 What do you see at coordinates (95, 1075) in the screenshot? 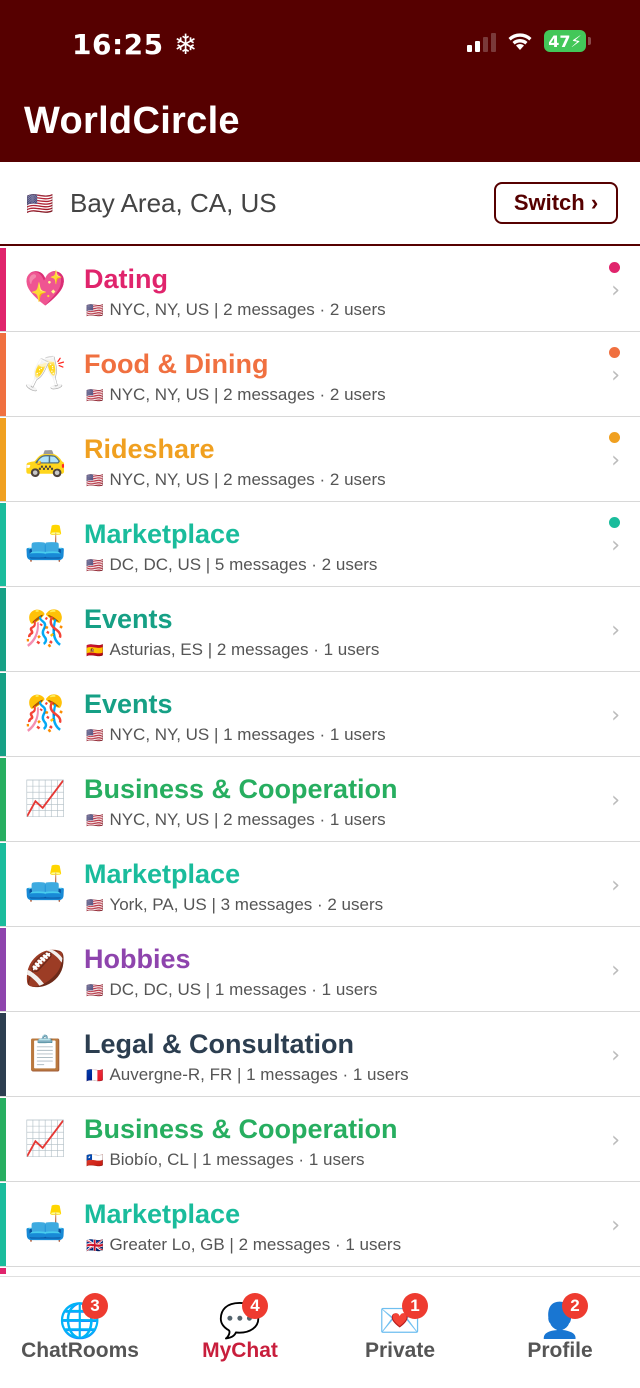
I see `country-flag-icon: 🇫🇷` at bounding box center [95, 1075].